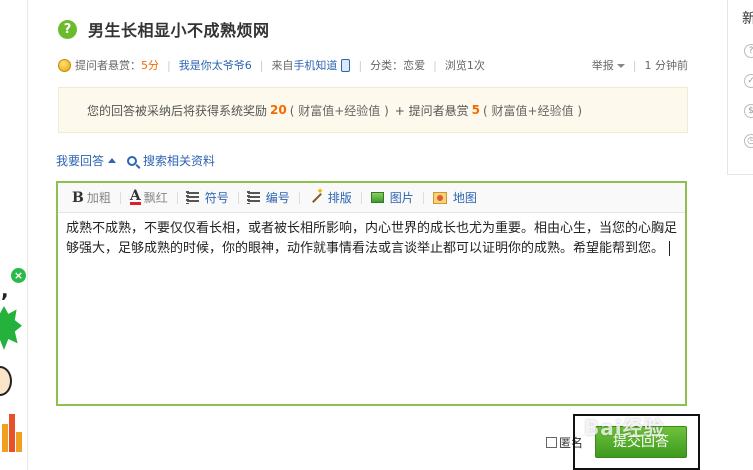 The width and height of the screenshot is (753, 470). What do you see at coordinates (179, 160) in the screenshot?
I see `search-related-link: 搜索相关资料` at bounding box center [179, 160].